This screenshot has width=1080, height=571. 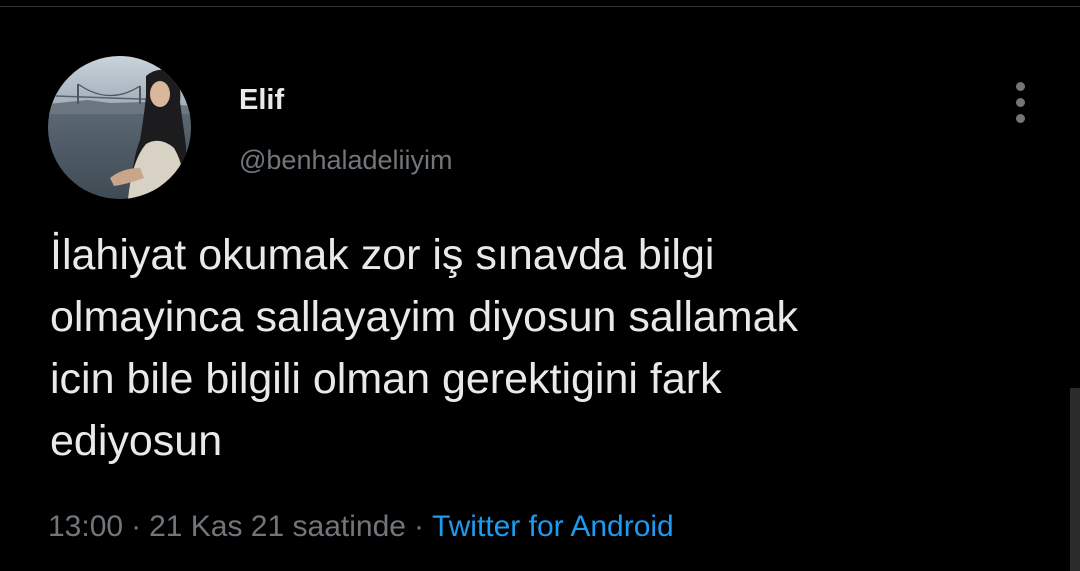 What do you see at coordinates (85, 526) in the screenshot?
I see `tweet-time: 13:00` at bounding box center [85, 526].